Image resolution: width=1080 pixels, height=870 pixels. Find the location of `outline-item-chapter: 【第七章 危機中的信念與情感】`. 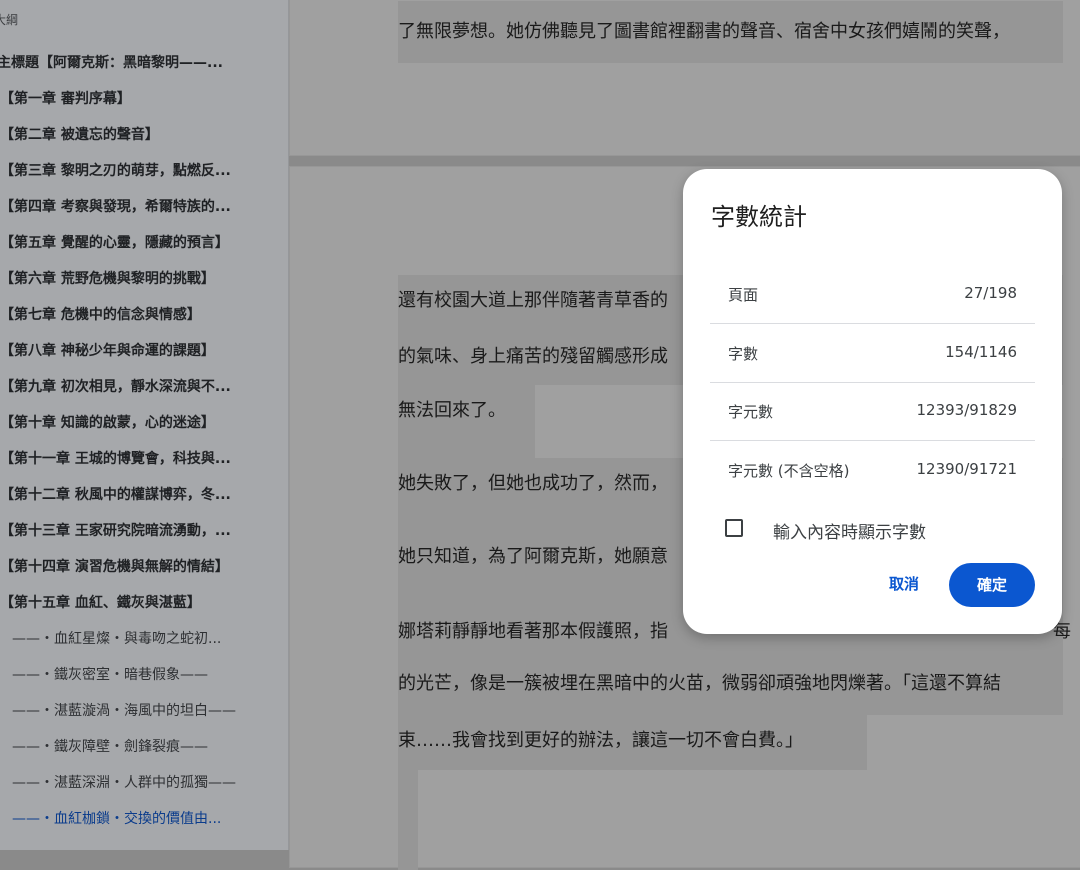

outline-item-chapter: 【第七章 危機中的信念與情感】 is located at coordinates (144, 315).